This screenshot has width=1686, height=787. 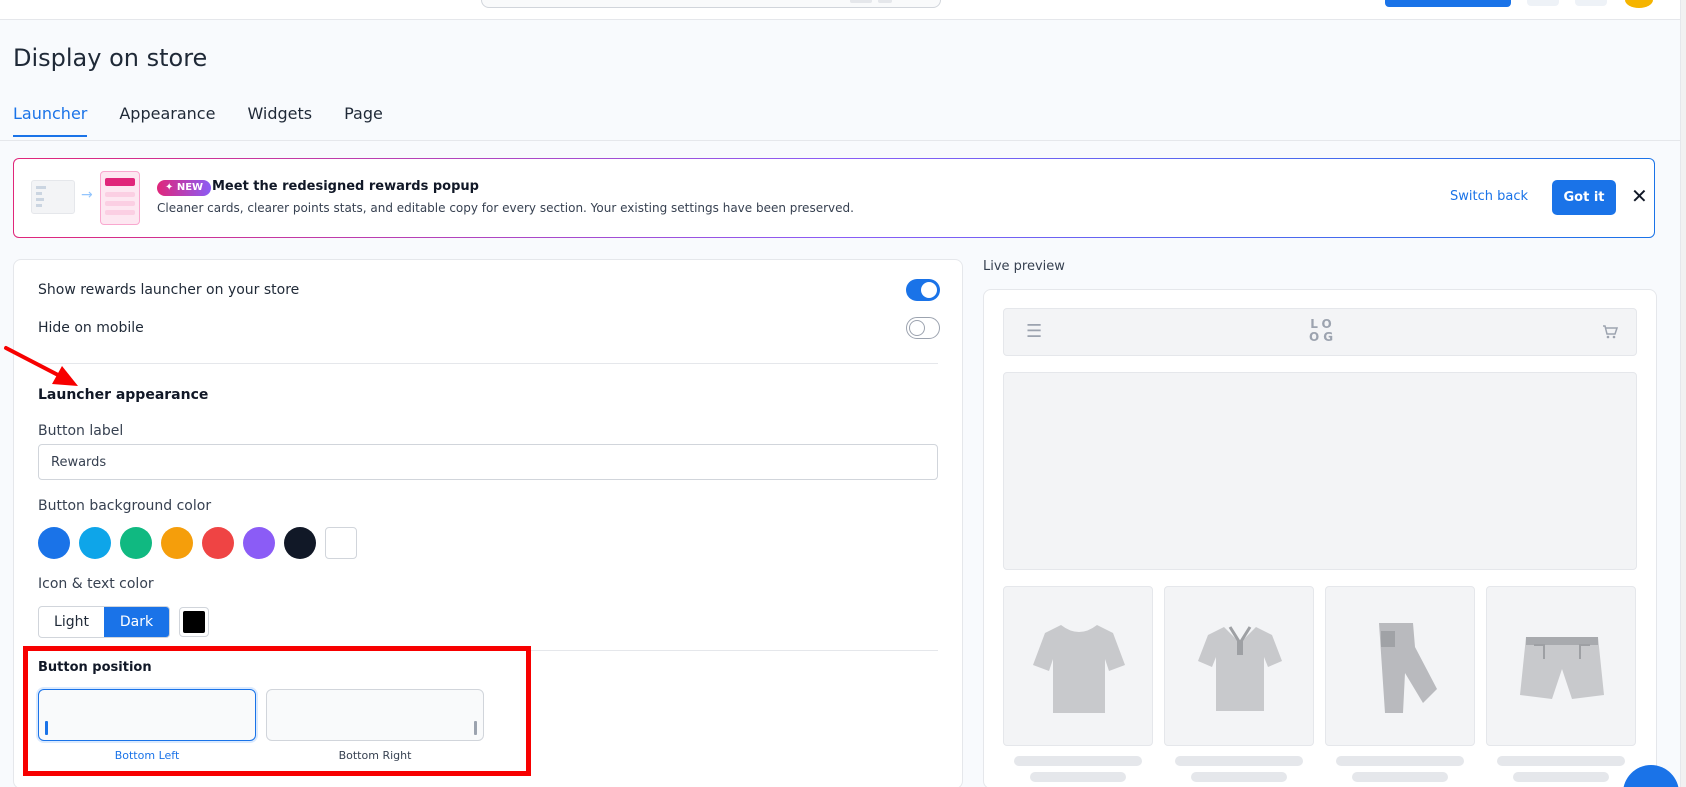 What do you see at coordinates (91, 328) in the screenshot?
I see `hide-mobile-label: Hide on mobile` at bounding box center [91, 328].